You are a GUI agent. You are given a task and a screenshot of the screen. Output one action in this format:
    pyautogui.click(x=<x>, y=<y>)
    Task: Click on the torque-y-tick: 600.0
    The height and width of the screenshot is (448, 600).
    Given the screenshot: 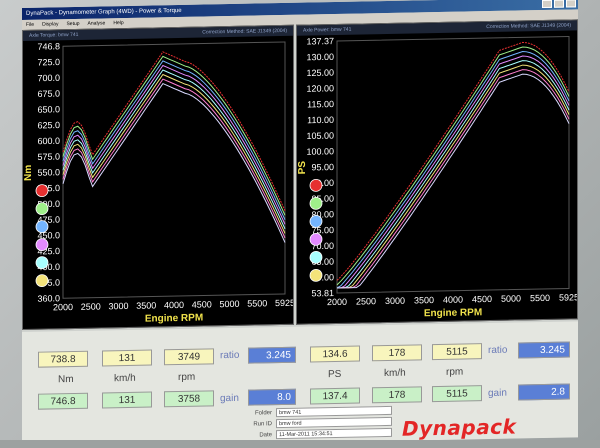 What is the action you would take?
    pyautogui.click(x=48, y=141)
    